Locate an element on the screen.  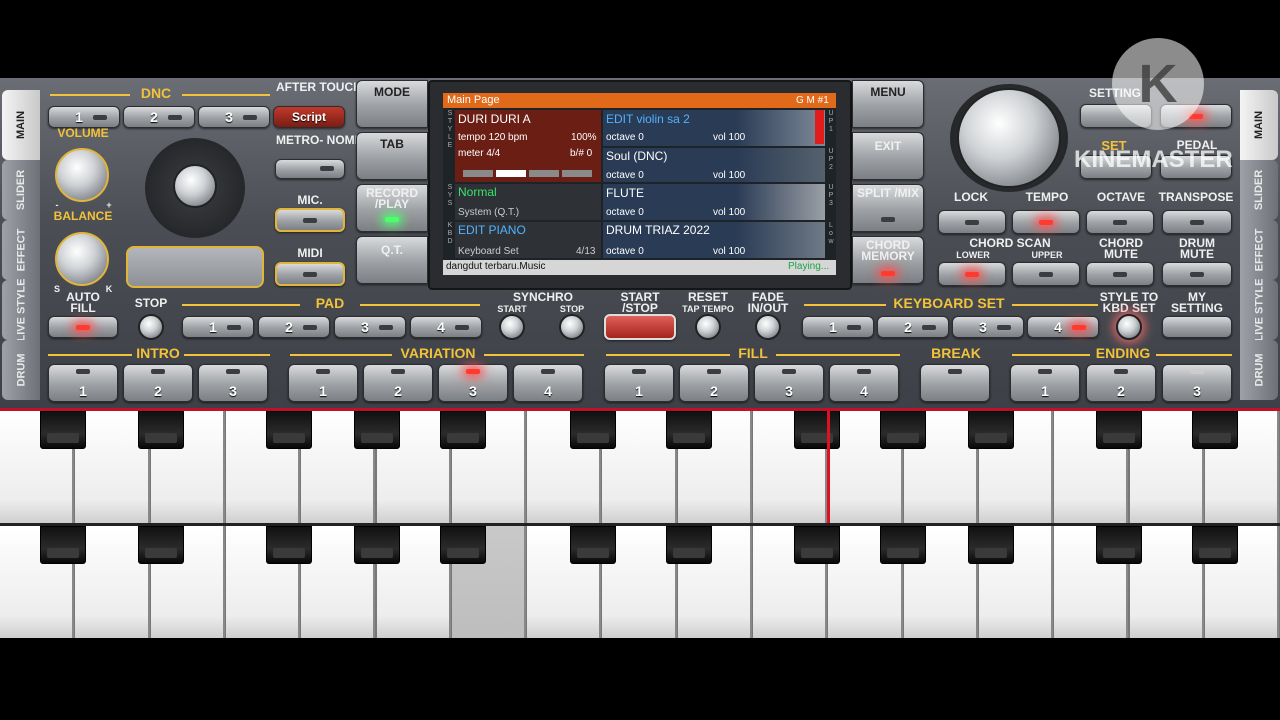
dnc-button-3: 3 is located at coordinates (234, 117).